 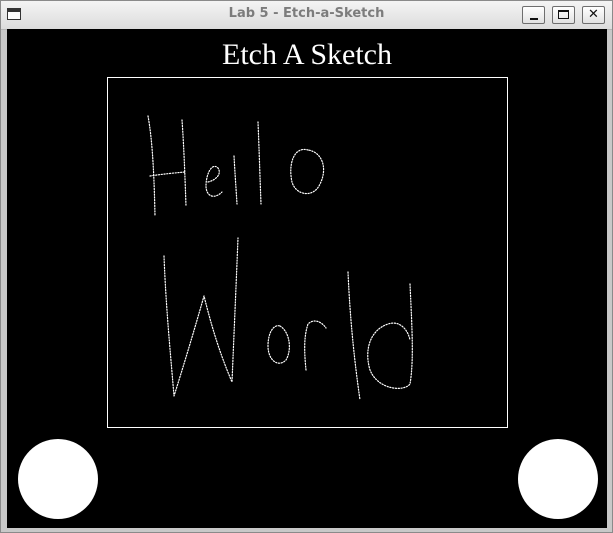 What do you see at coordinates (307, 171) in the screenshot?
I see `stroke-o1` at bounding box center [307, 171].